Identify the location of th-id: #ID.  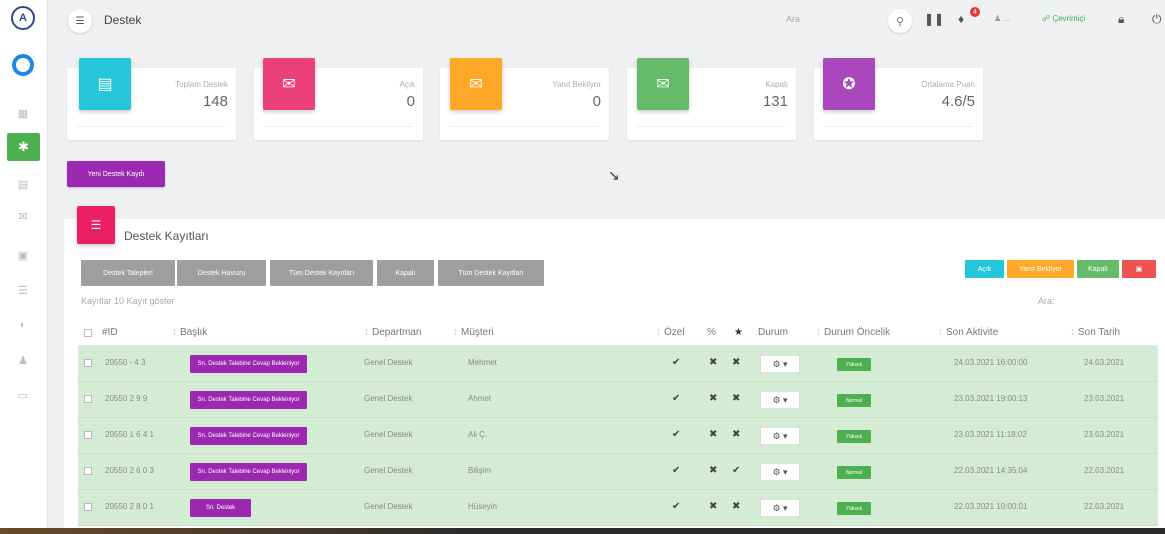
(110, 332).